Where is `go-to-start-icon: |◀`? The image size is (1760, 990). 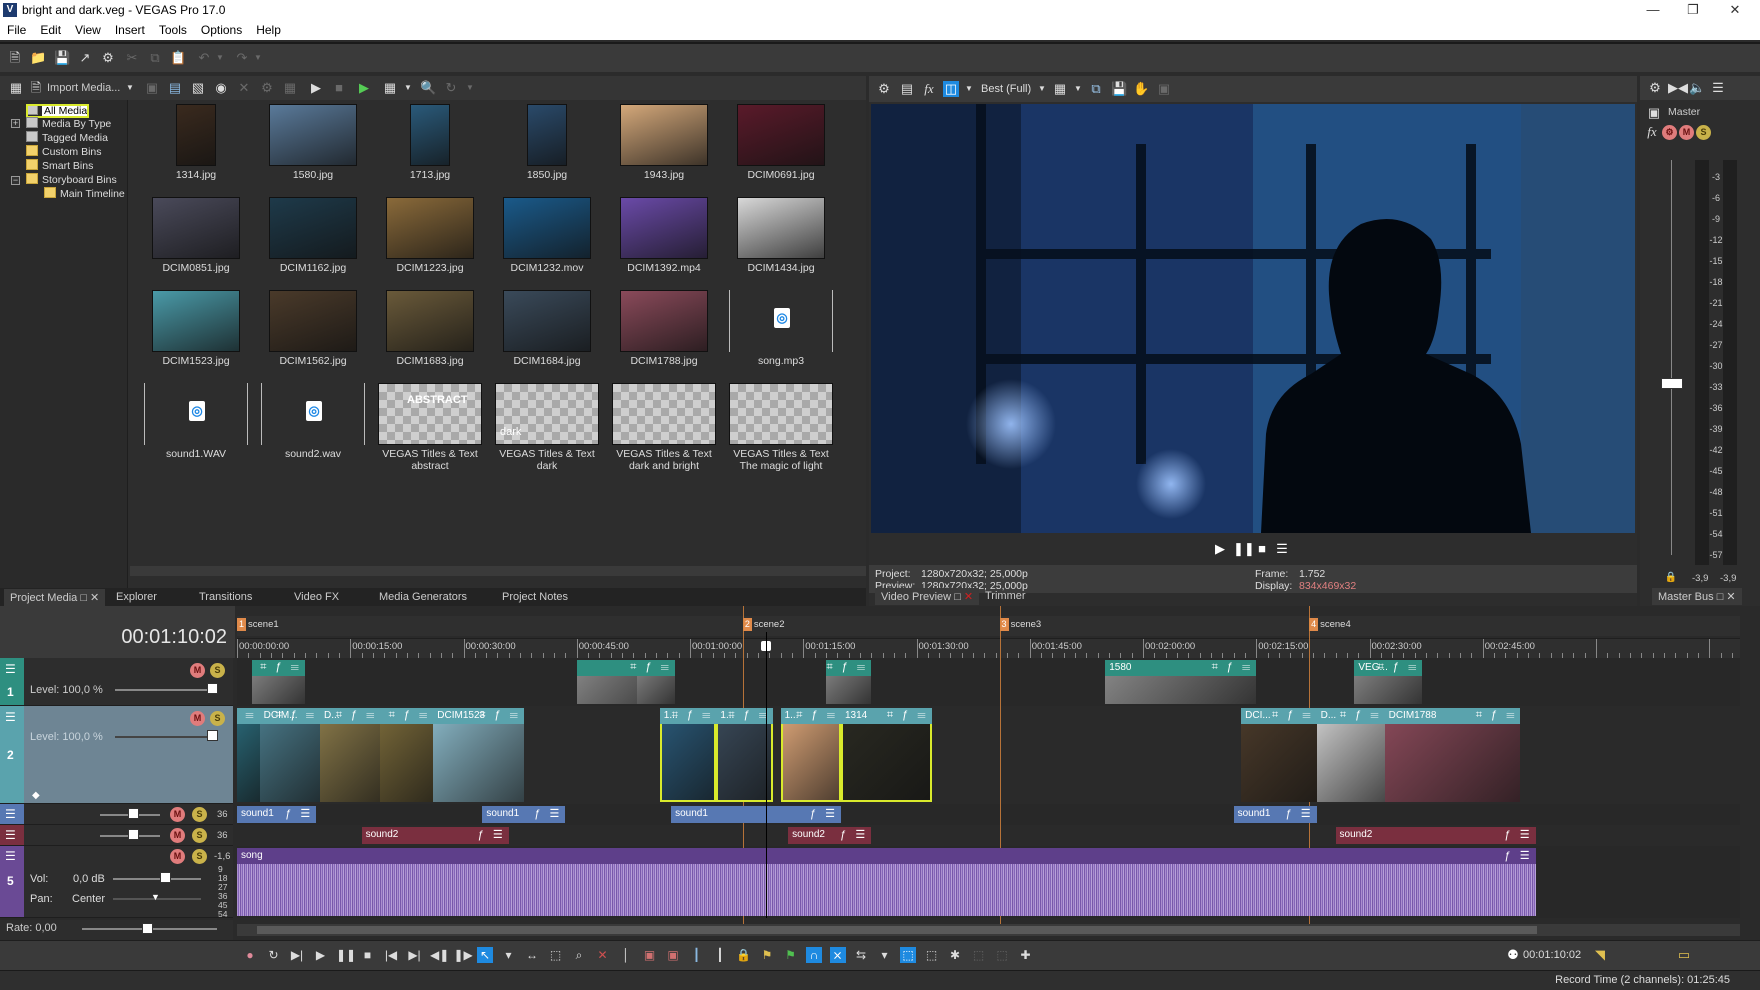 go-to-start-icon: |◀ is located at coordinates (391, 955).